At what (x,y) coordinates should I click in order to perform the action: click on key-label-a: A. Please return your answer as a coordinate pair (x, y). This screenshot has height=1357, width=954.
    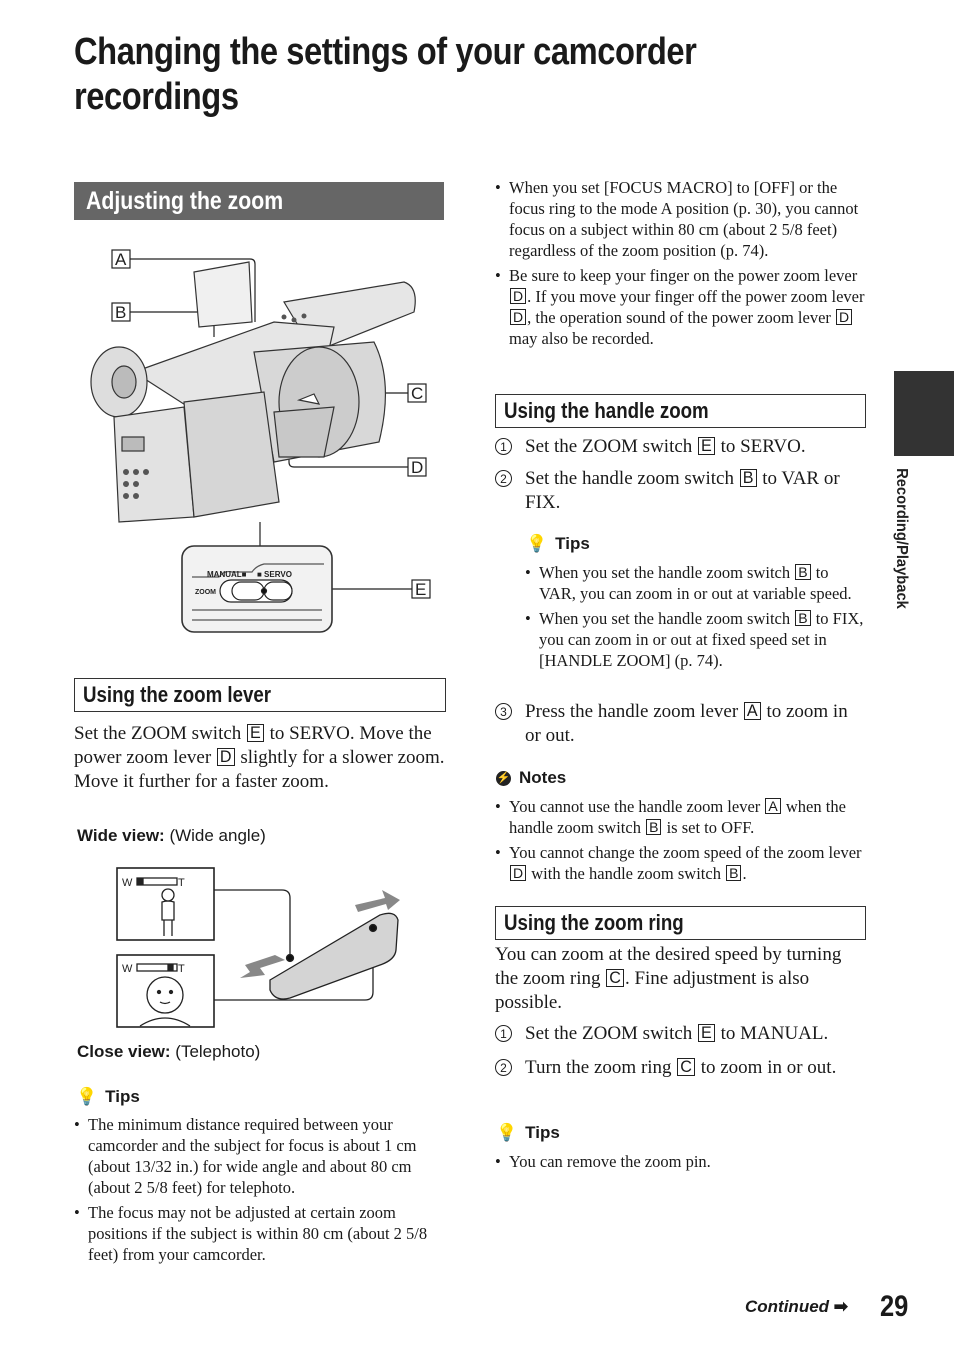
    Looking at the image, I should click on (773, 806).